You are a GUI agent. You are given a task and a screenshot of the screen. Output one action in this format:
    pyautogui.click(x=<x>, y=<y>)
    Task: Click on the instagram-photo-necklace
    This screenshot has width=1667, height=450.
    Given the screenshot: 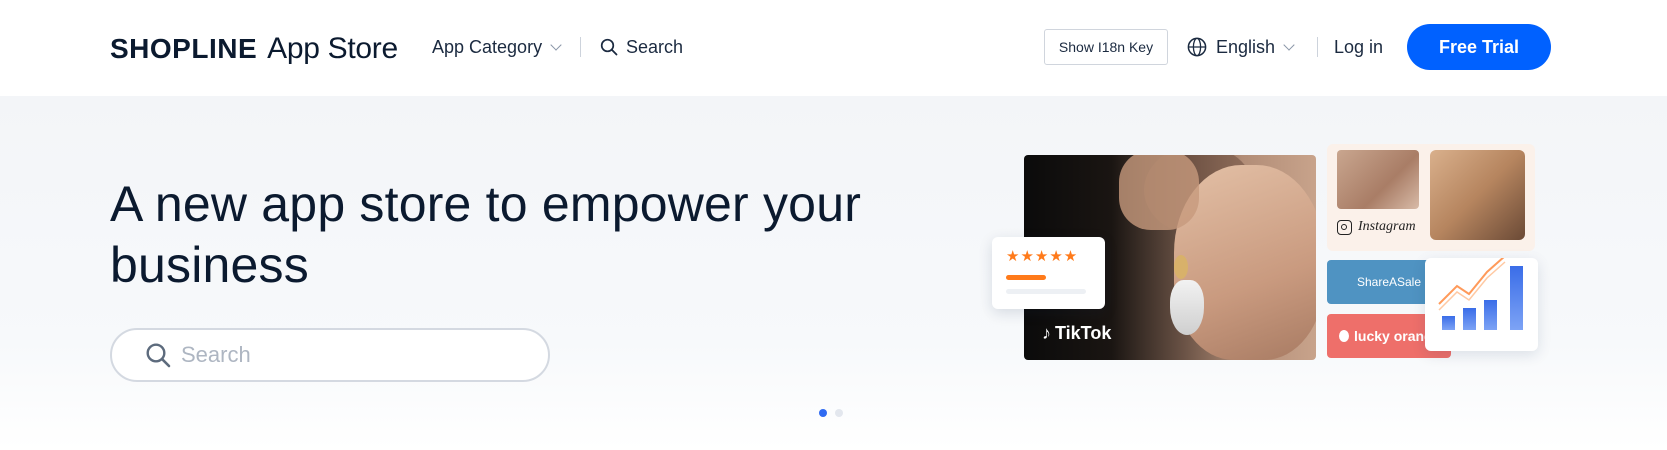 What is the action you would take?
    pyautogui.click(x=1378, y=179)
    